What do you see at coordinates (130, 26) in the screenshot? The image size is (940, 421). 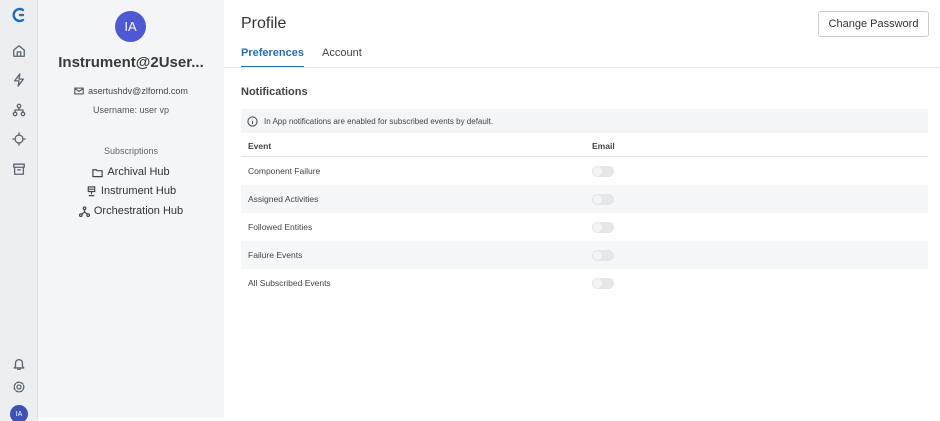 I see `avatar: IA` at bounding box center [130, 26].